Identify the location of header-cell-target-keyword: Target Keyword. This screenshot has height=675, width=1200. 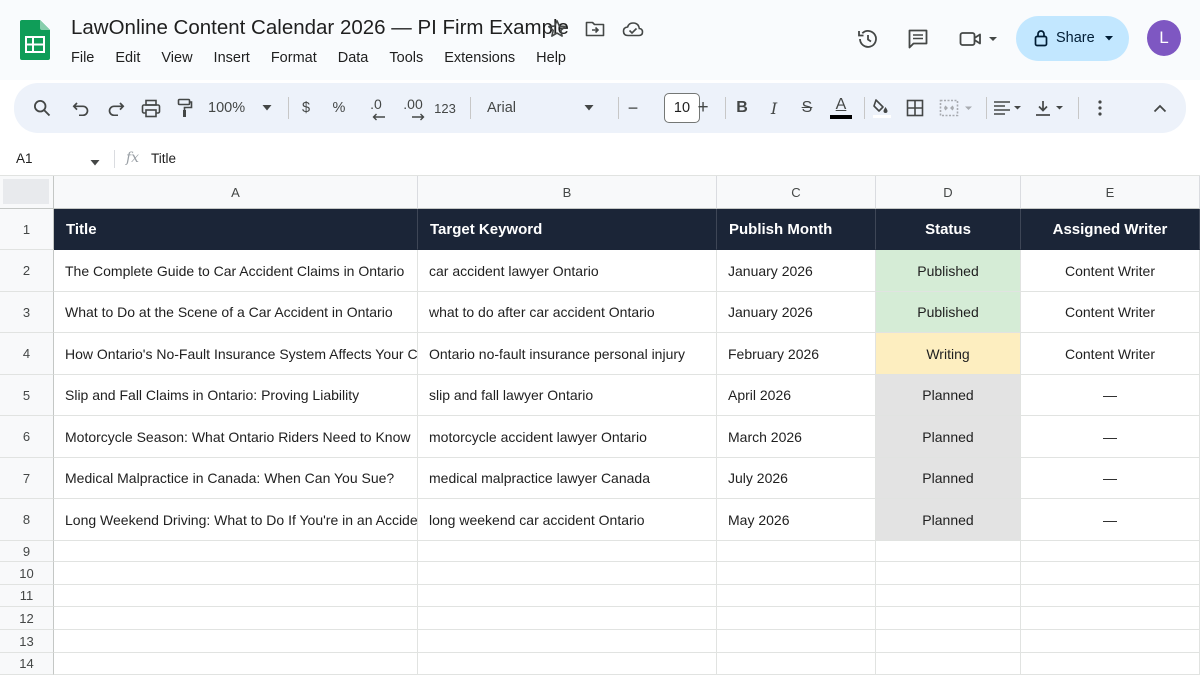
(567, 229).